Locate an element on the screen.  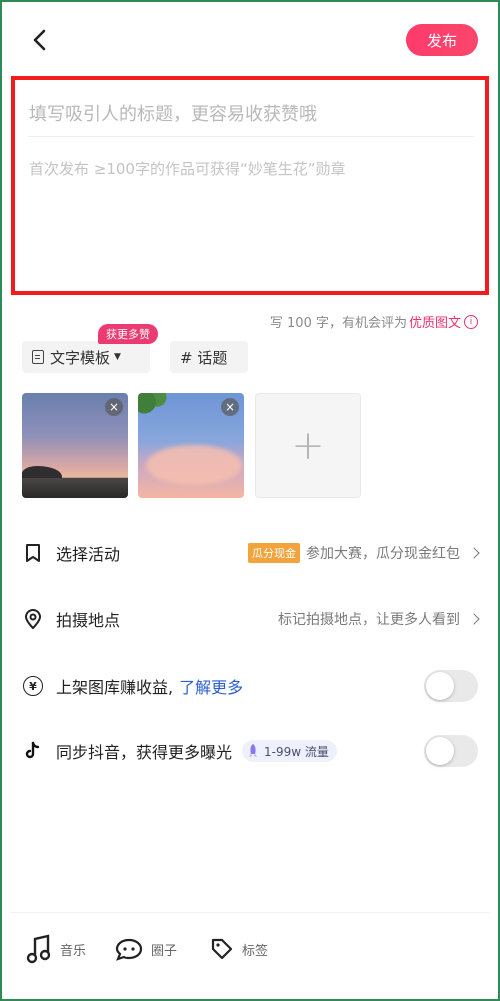
circle-chat-icon is located at coordinates (129, 949).